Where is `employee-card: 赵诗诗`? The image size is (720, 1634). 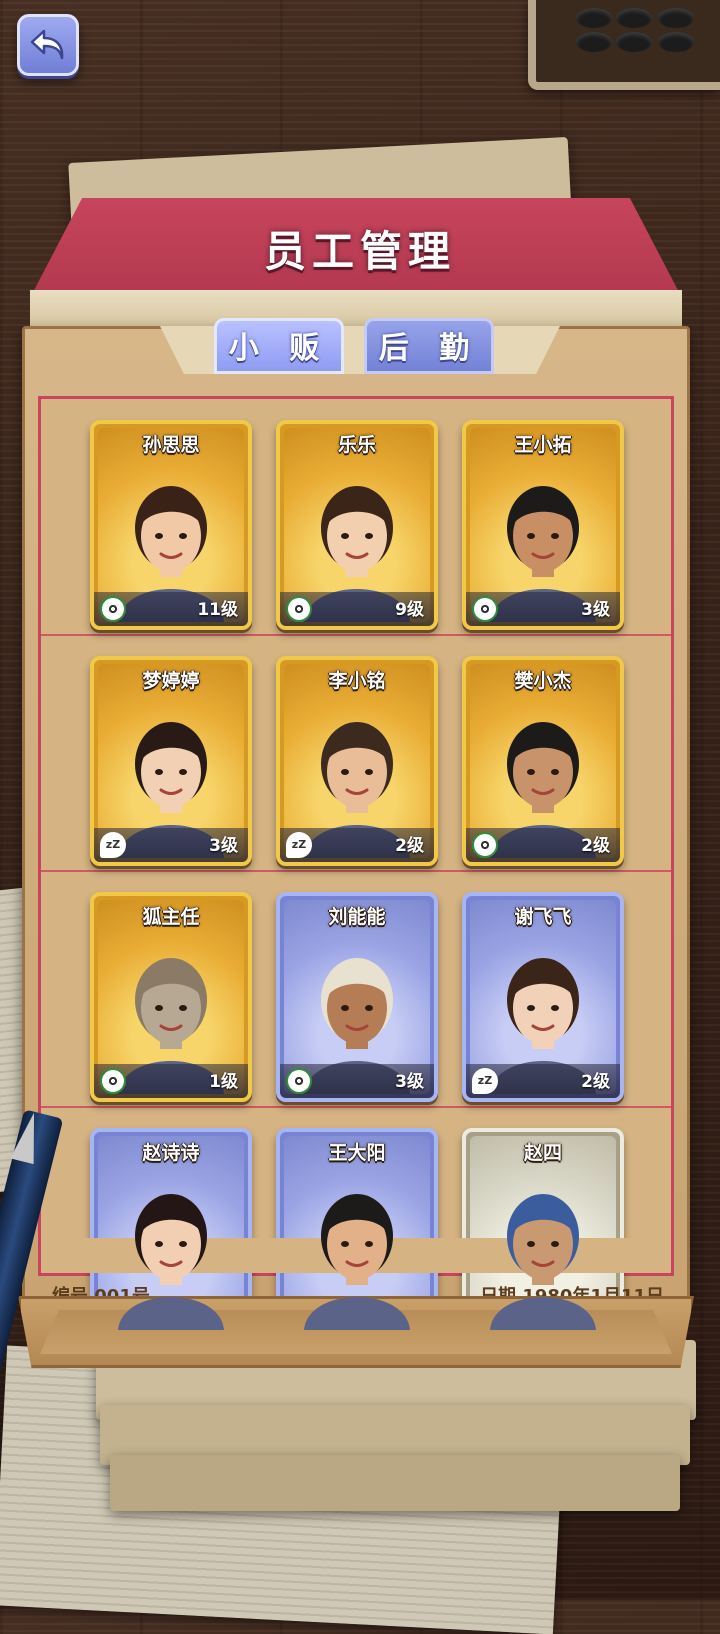 employee-card: 赵诗诗 is located at coordinates (171, 1233).